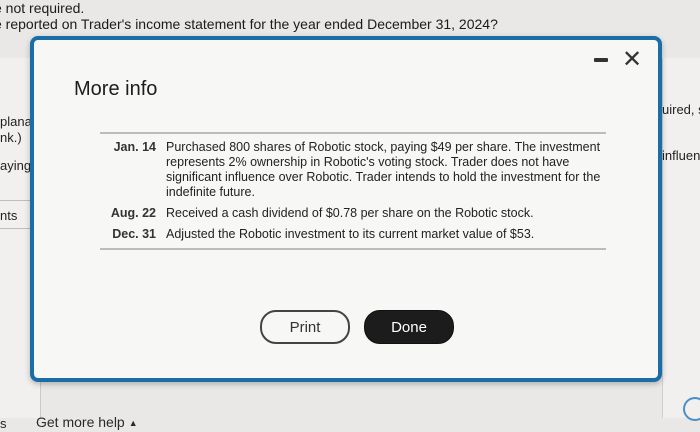  Describe the element at coordinates (11, 137) in the screenshot. I see `background-left-fragment: nk.)` at that location.